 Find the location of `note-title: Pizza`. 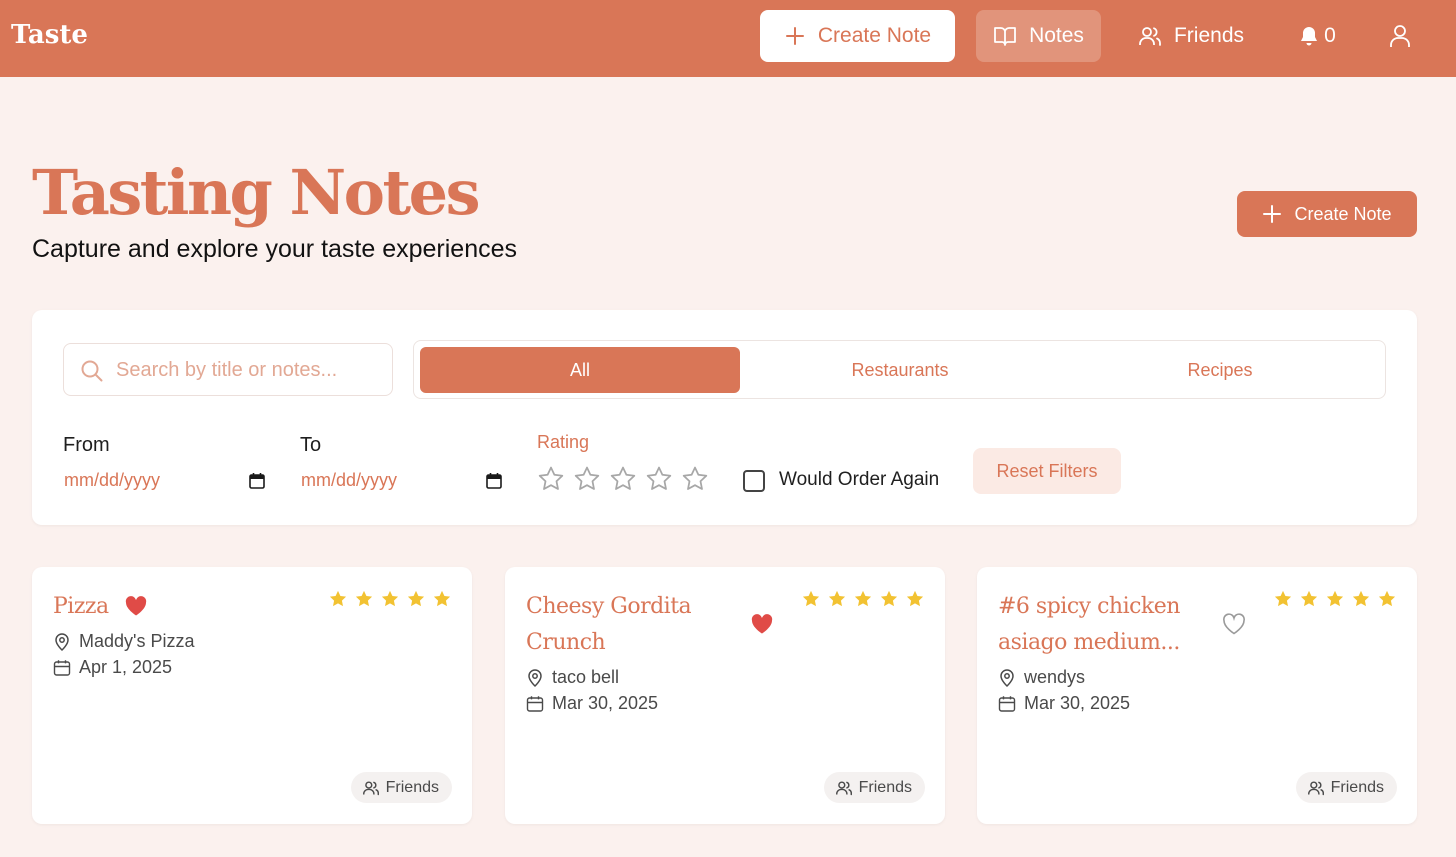

note-title: Pizza is located at coordinates (81, 607).